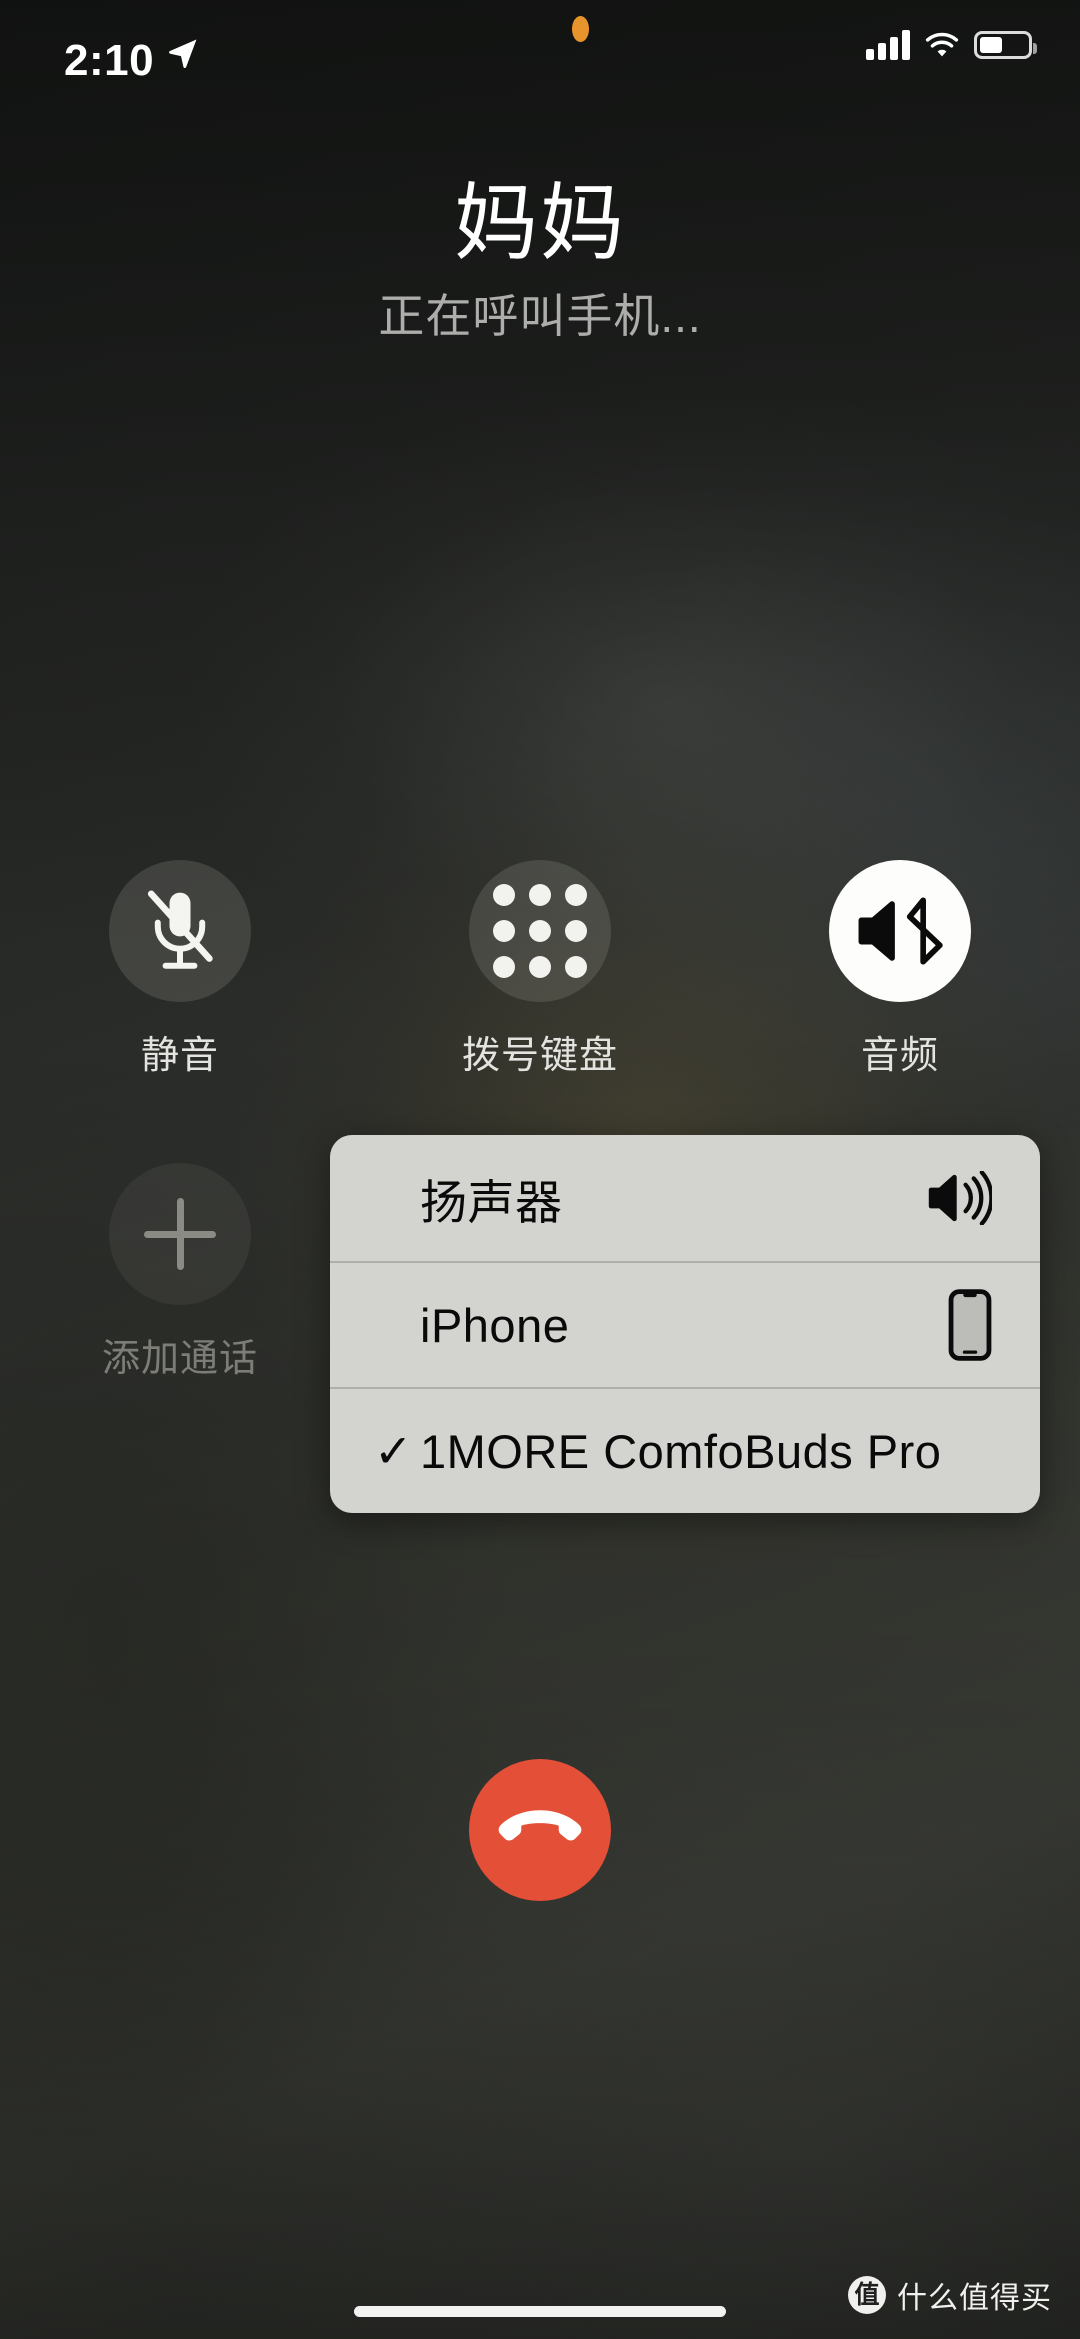 The height and width of the screenshot is (2339, 1080). What do you see at coordinates (959, 1198) in the screenshot?
I see `speaker-waves-icon` at bounding box center [959, 1198].